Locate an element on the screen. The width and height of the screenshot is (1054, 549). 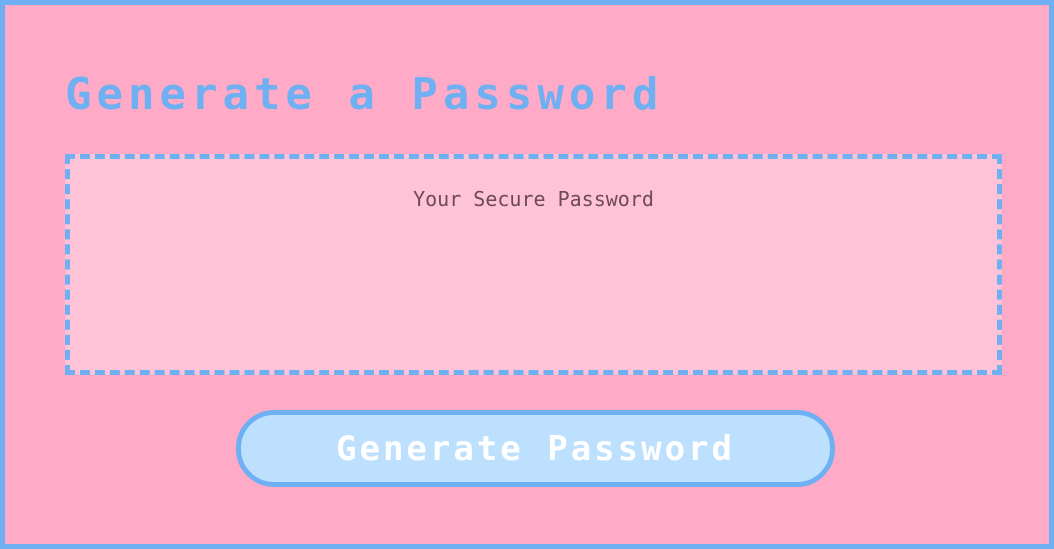
generate-password-button: Generate Password is located at coordinates (535, 448).